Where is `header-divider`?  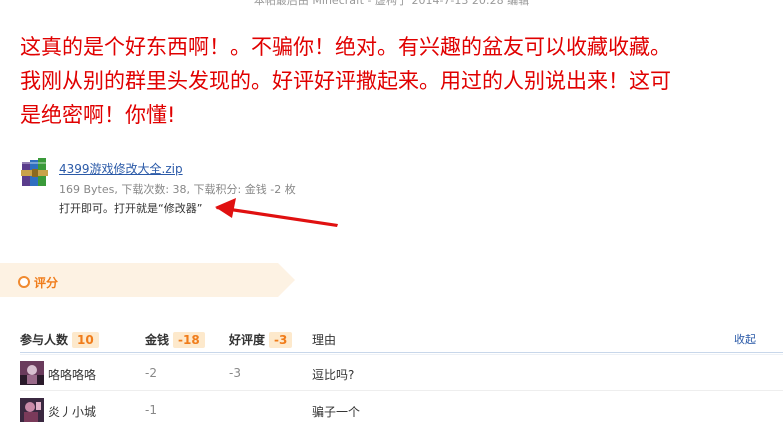 header-divider is located at coordinates (401, 352).